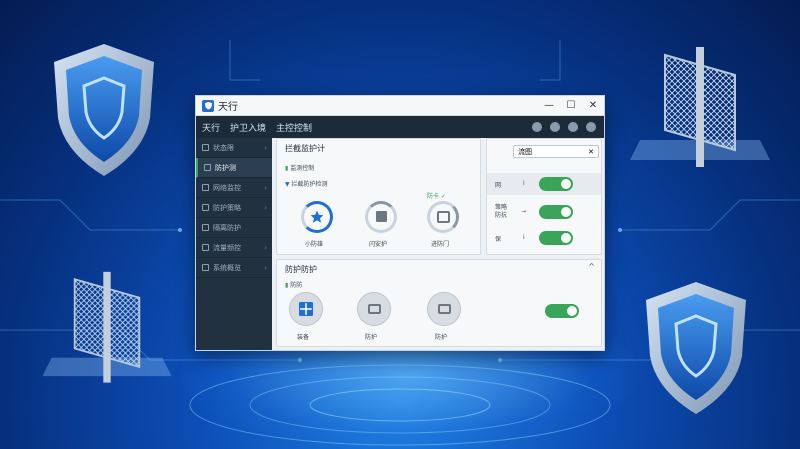 The height and width of the screenshot is (449, 800). Describe the element at coordinates (227, 247) in the screenshot. I see `sidebar-item-label: 流量频控` at that location.